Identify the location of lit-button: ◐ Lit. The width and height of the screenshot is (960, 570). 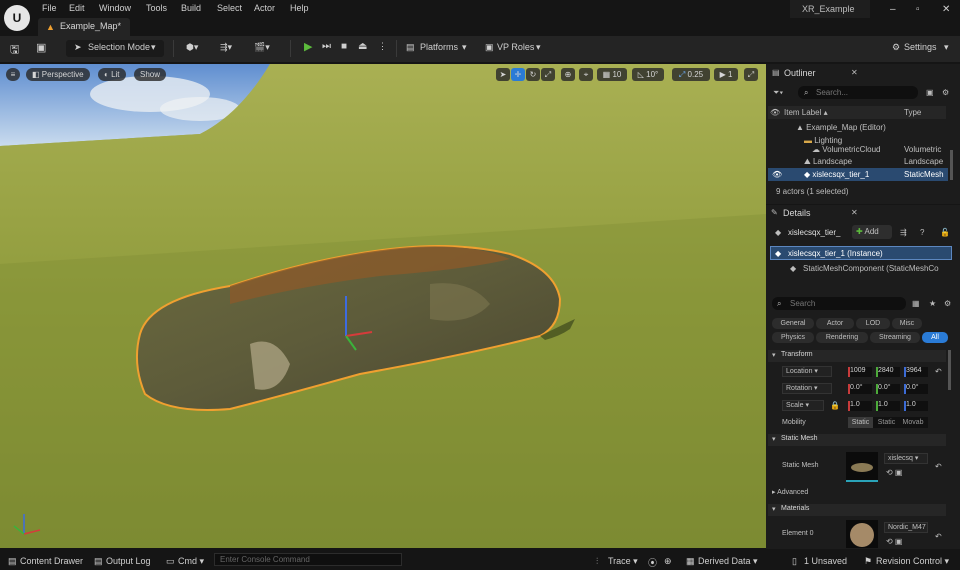
(112, 74).